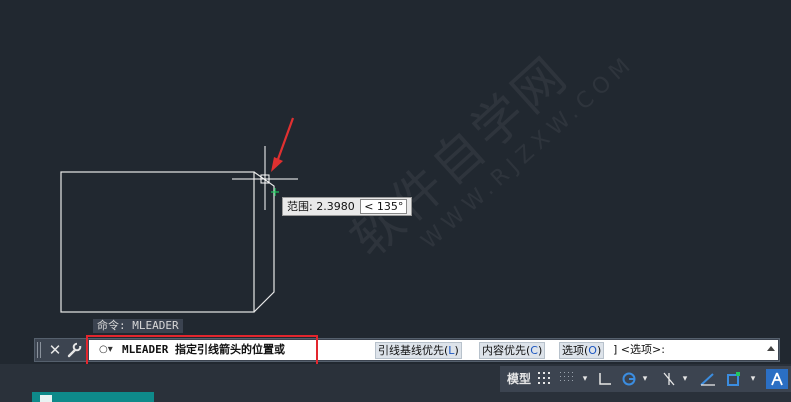  I want to click on history-up-icon, so click(771, 348).